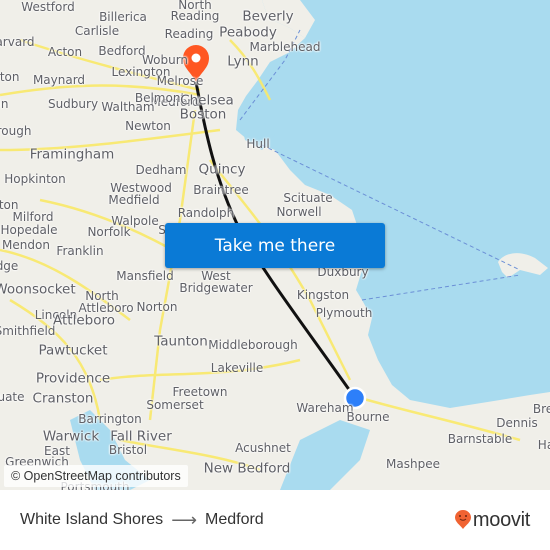 The image size is (550, 550). What do you see at coordinates (247, 468) in the screenshot?
I see `place-label: New Bedford` at bounding box center [247, 468].